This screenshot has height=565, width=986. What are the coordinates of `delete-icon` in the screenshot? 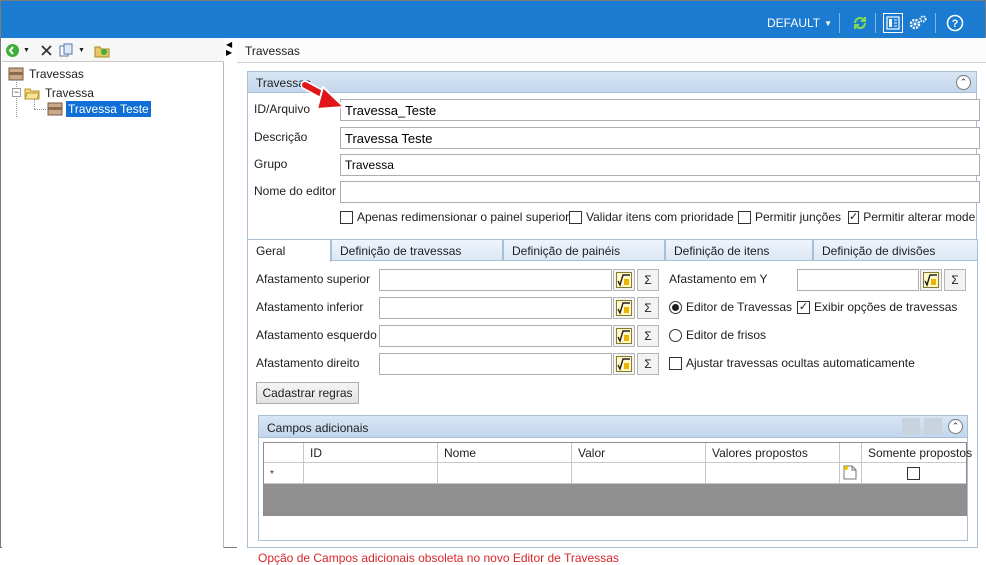 It's located at (46, 50).